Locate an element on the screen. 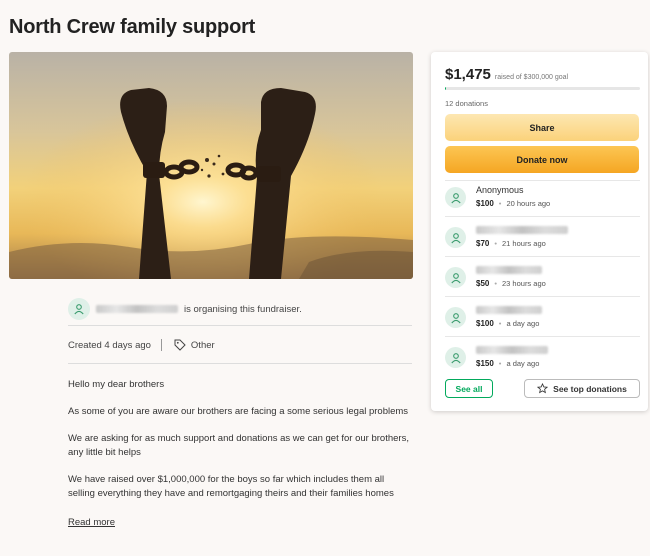  story-paragraph: Hello my dear brothers is located at coordinates (116, 384).